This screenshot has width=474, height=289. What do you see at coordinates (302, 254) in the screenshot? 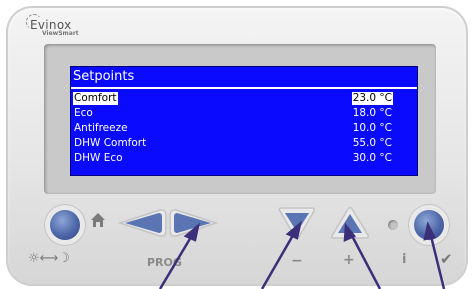
I see `callout-arrows` at bounding box center [302, 254].